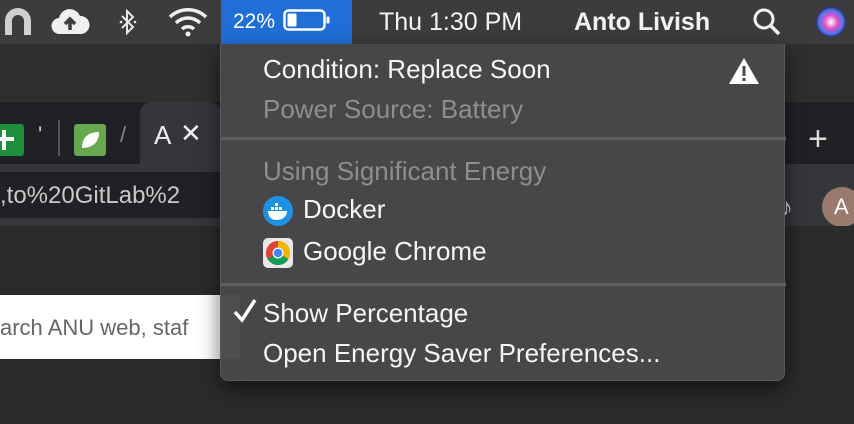 Image resolution: width=854 pixels, height=424 pixels. I want to click on menu-bar: 22% Thu 1:30 PM Anto Livish, so click(427, 22).